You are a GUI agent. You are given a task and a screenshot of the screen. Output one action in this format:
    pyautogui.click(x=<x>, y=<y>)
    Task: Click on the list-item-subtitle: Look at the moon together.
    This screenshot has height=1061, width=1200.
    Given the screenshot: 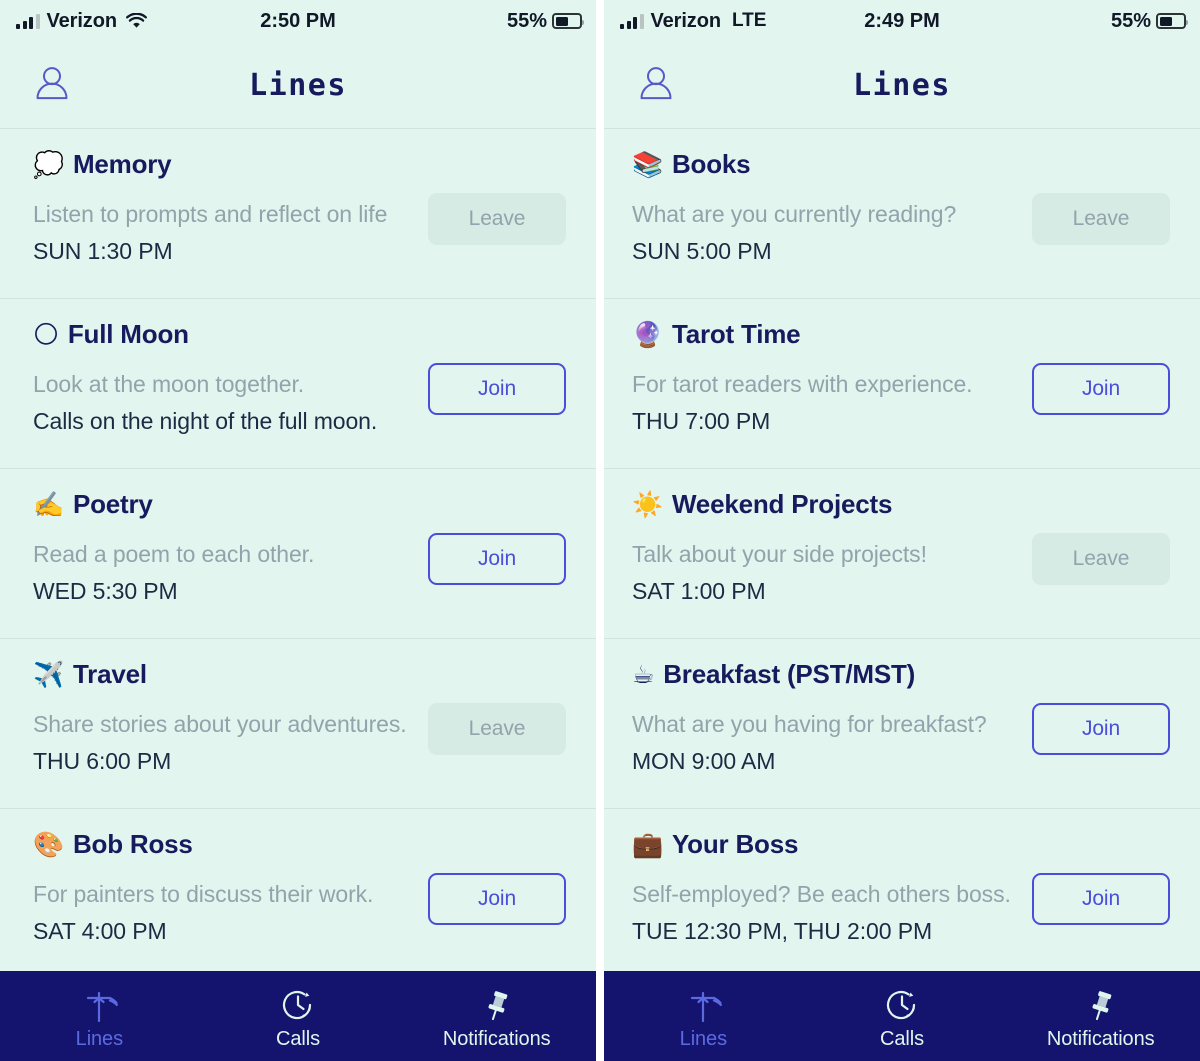 What is the action you would take?
    pyautogui.click(x=169, y=383)
    